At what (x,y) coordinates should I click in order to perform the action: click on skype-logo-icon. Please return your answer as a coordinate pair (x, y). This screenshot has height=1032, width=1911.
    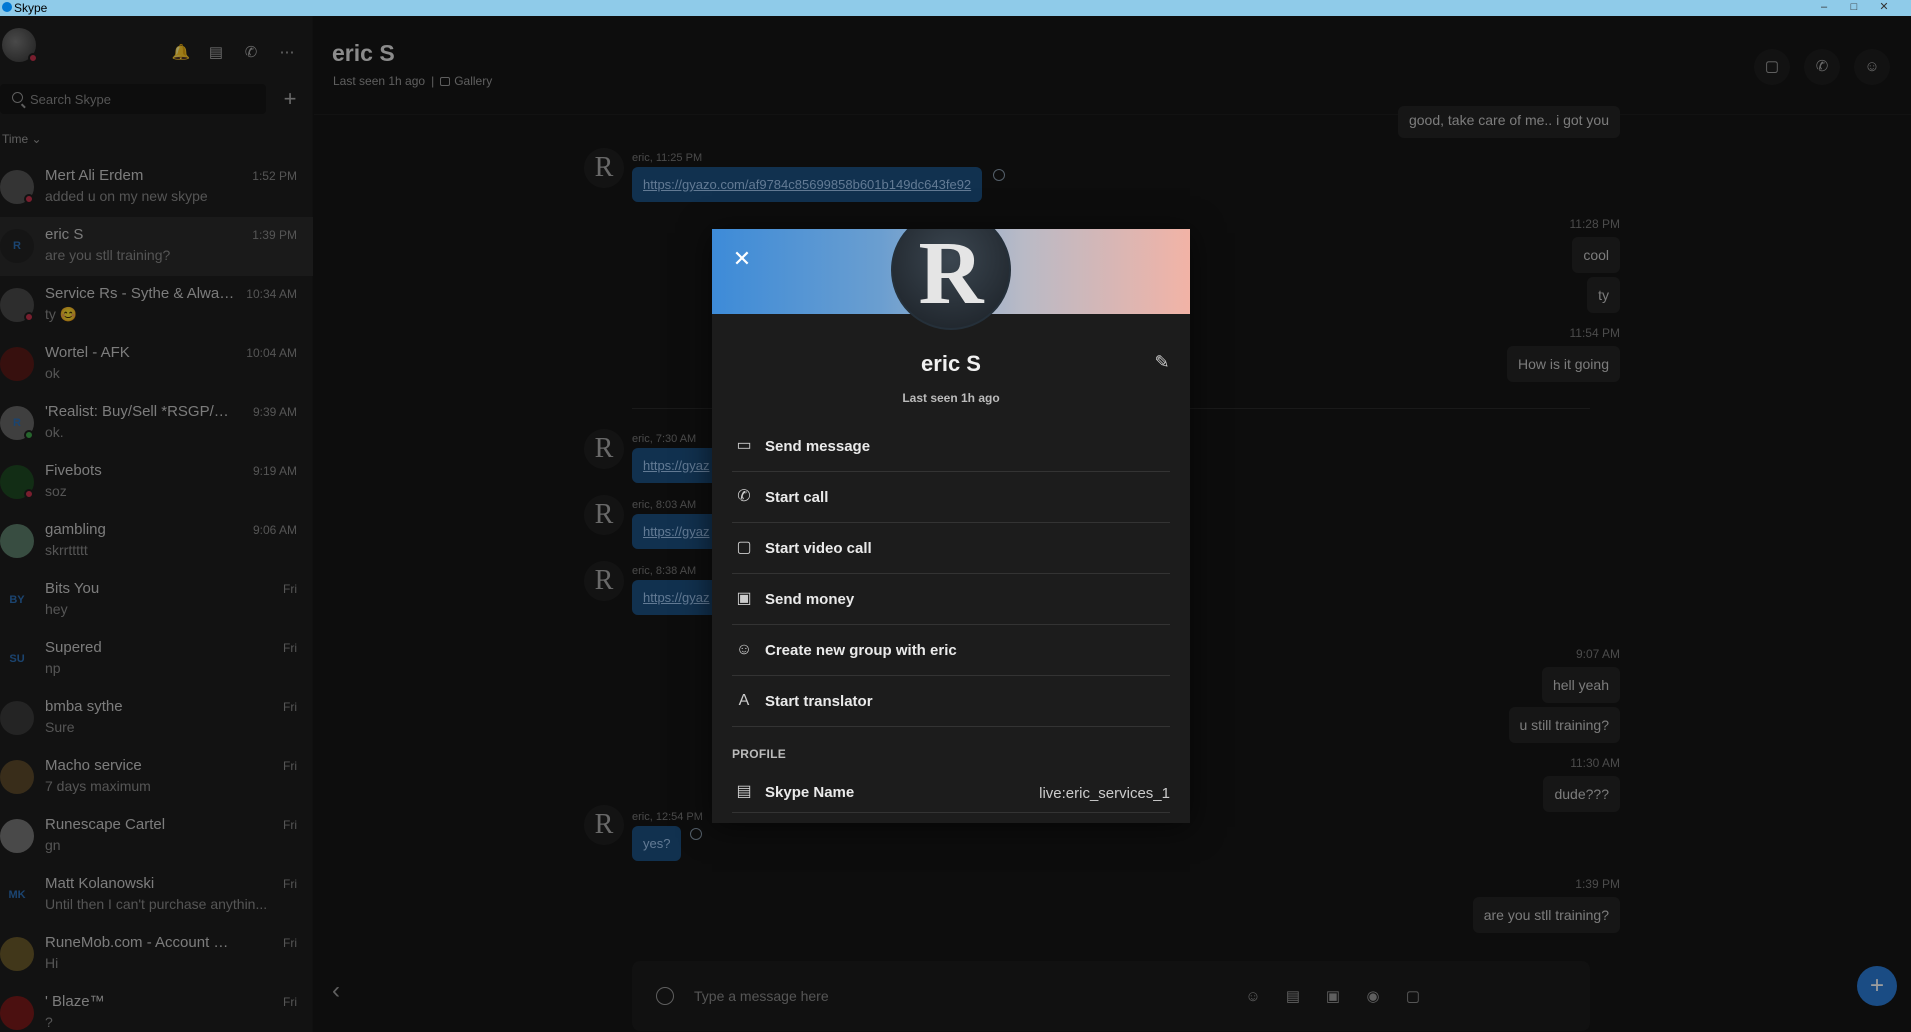
    Looking at the image, I should click on (7, 7).